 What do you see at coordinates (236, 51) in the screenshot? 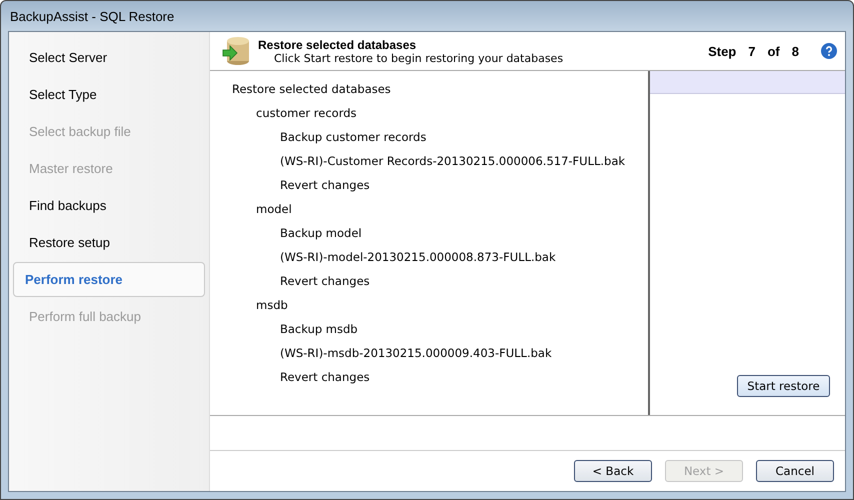
I see `database-icon` at bounding box center [236, 51].